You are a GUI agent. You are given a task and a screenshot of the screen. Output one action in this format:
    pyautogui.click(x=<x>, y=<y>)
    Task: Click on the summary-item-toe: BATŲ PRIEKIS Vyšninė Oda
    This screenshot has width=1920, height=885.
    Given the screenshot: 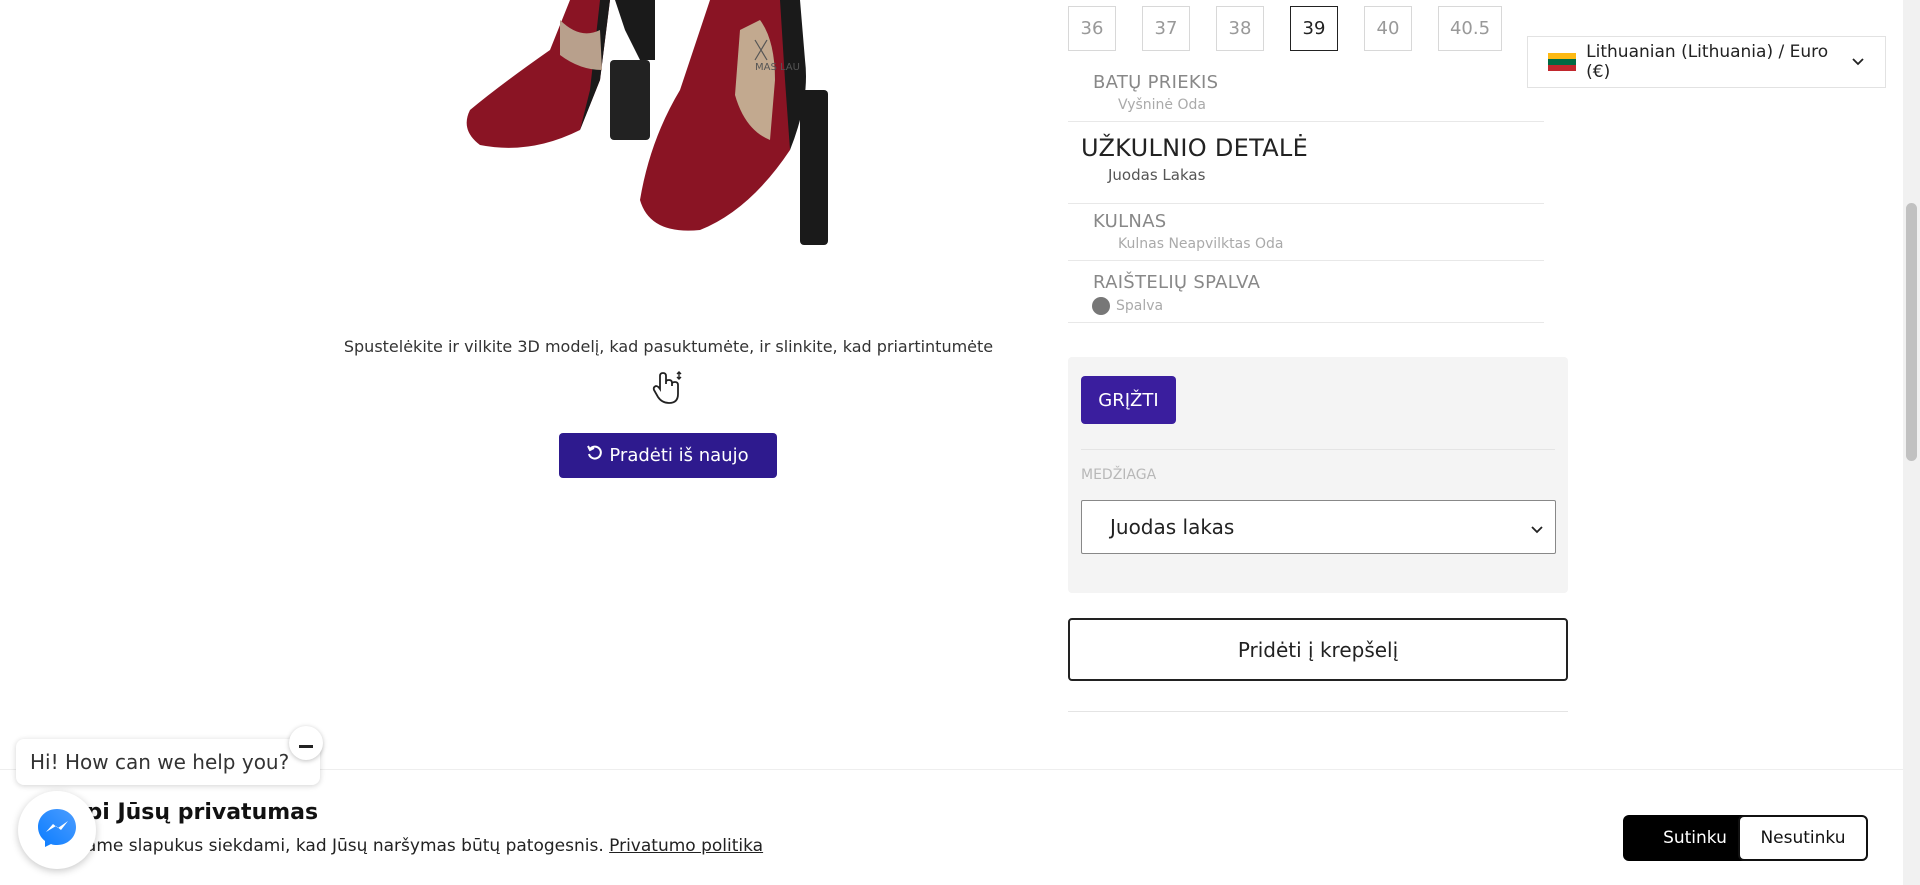 What is the action you would take?
    pyautogui.click(x=1306, y=97)
    